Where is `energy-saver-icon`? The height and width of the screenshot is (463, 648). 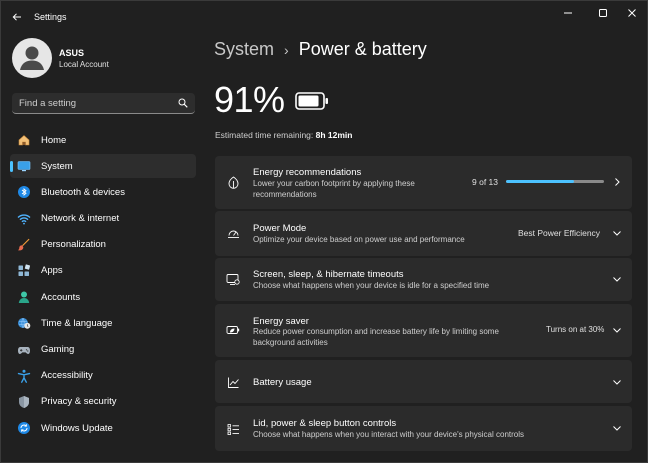
energy-saver-icon is located at coordinates (233, 330).